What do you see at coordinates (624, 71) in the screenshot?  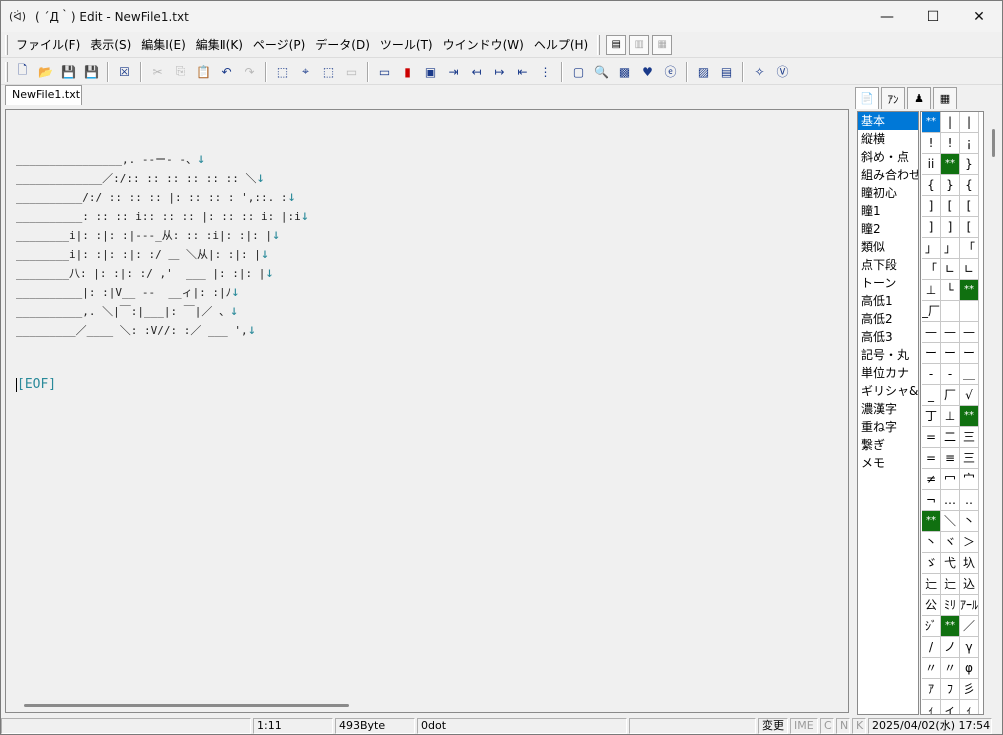 I see `convert-icon: ▩` at bounding box center [624, 71].